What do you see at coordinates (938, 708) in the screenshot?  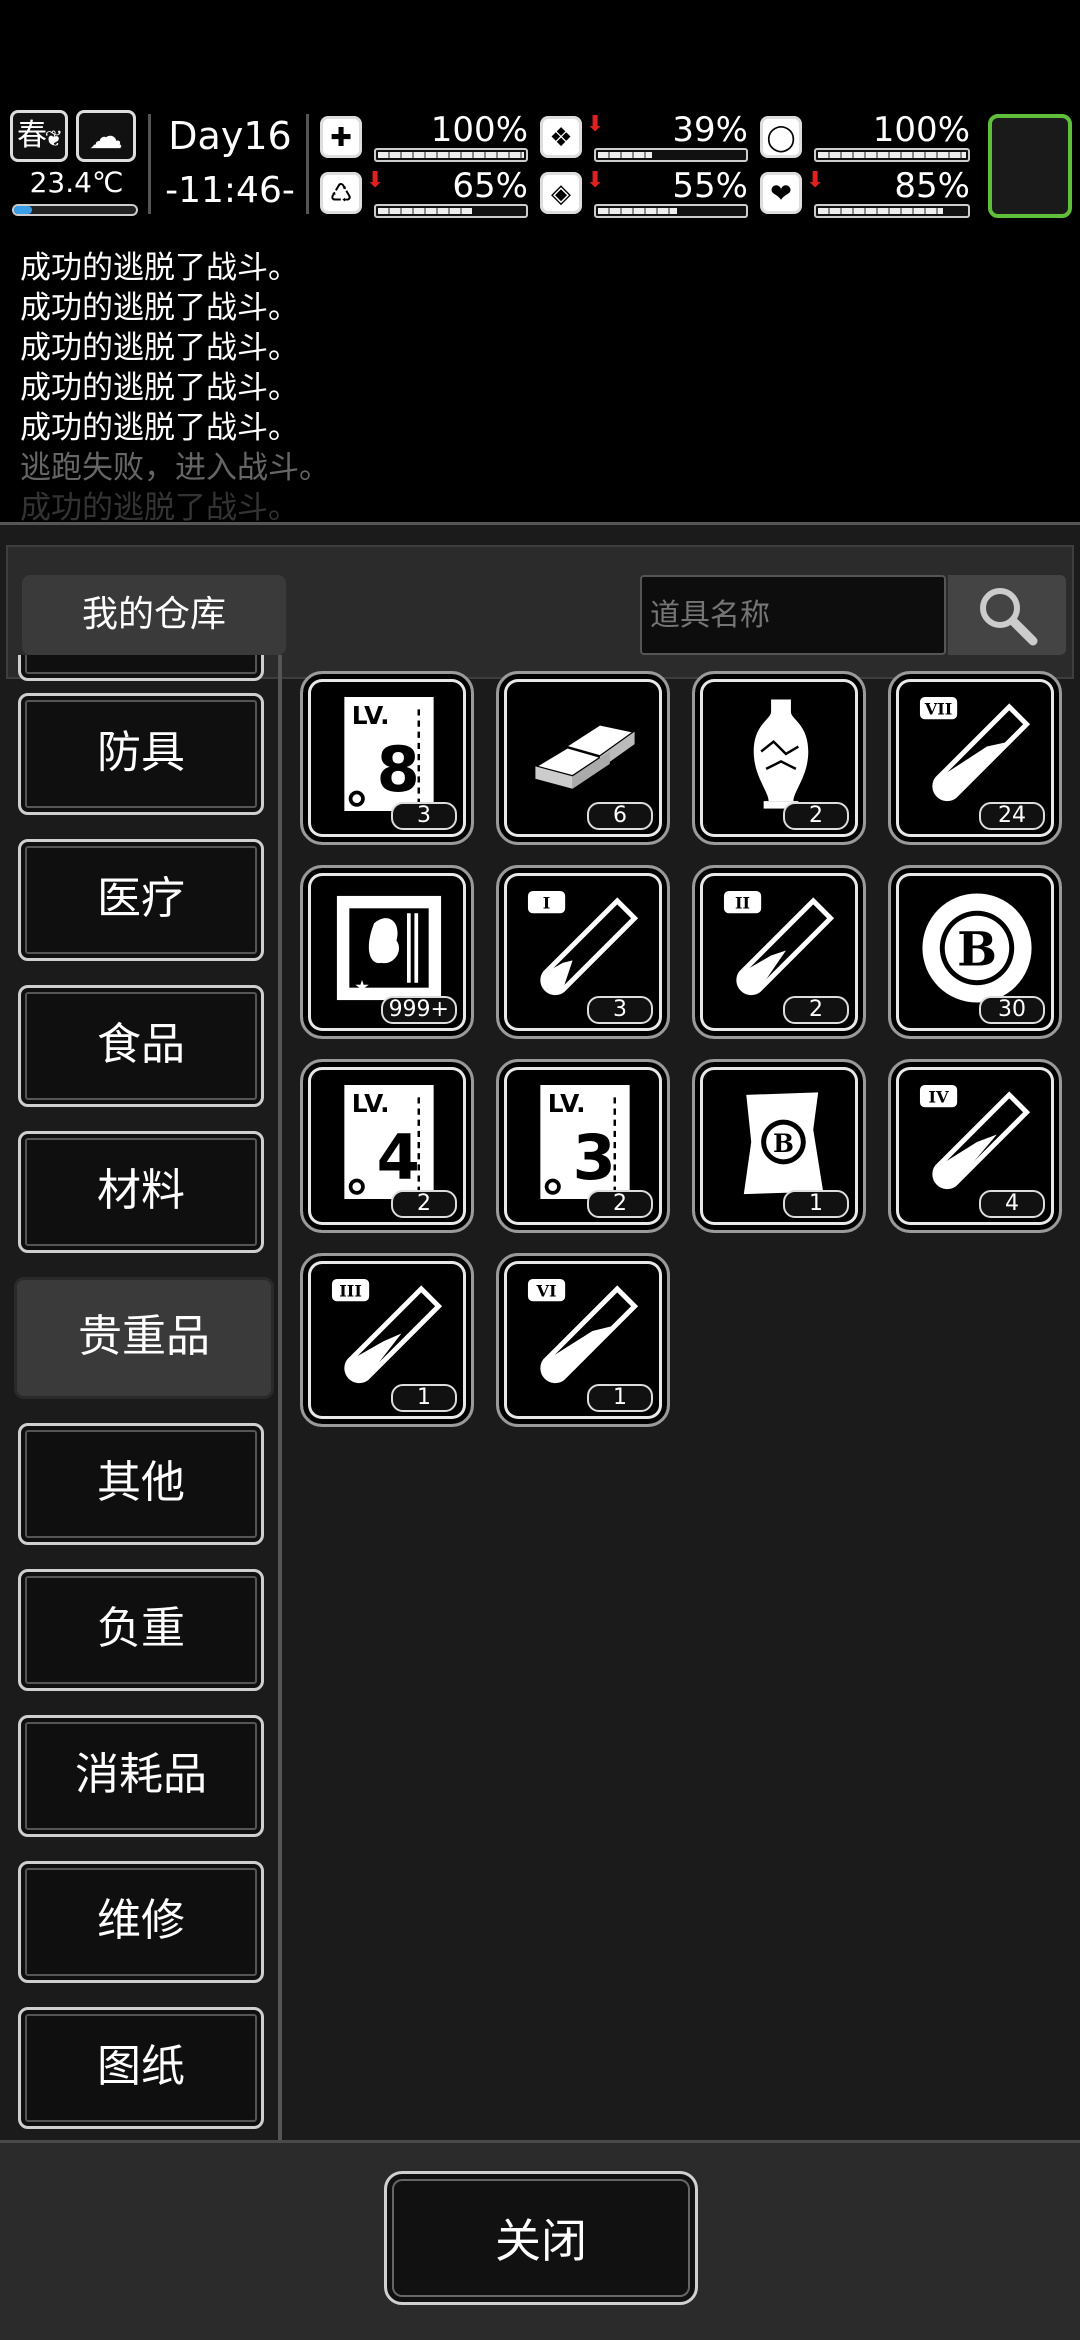 I see `tier-label: VII` at bounding box center [938, 708].